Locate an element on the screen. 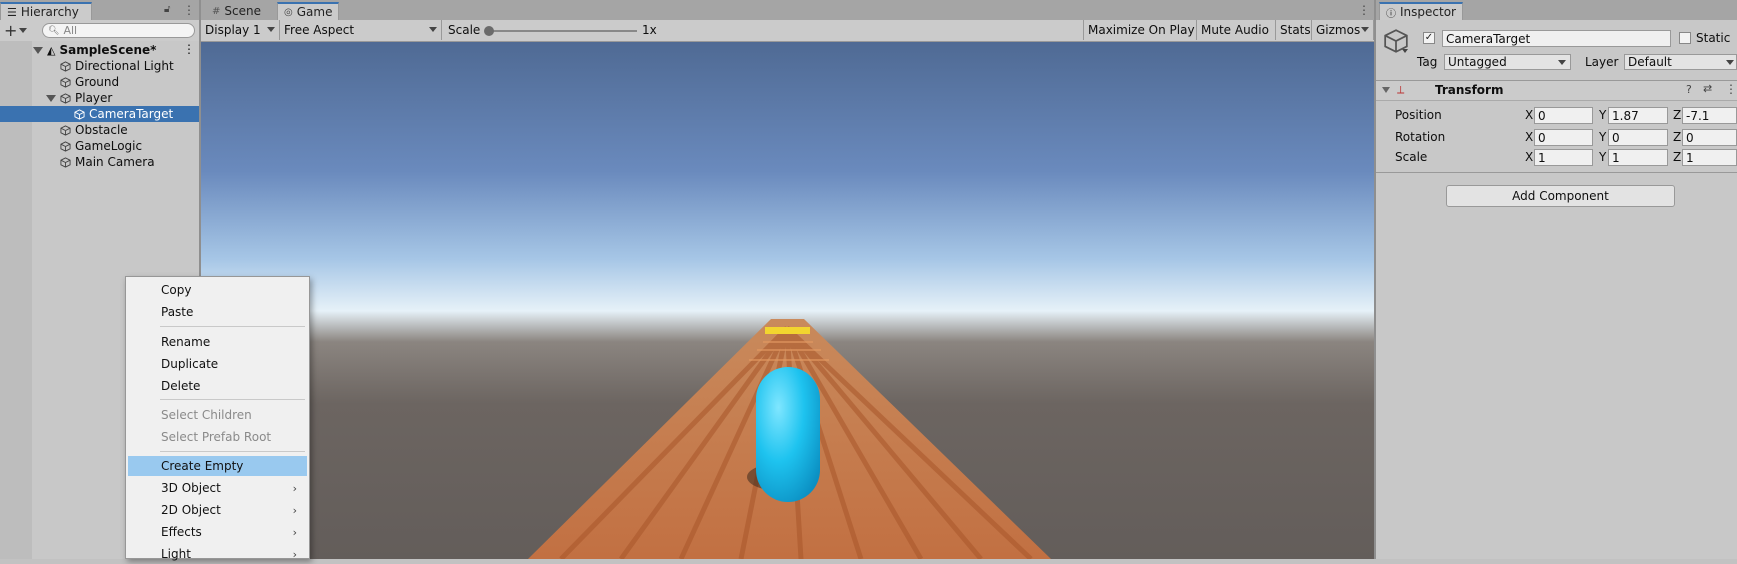  menu-item-effects: Effects › is located at coordinates (217, 532).